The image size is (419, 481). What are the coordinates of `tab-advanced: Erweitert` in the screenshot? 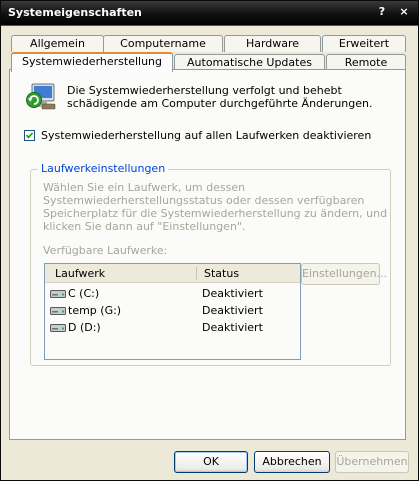 It's located at (364, 43).